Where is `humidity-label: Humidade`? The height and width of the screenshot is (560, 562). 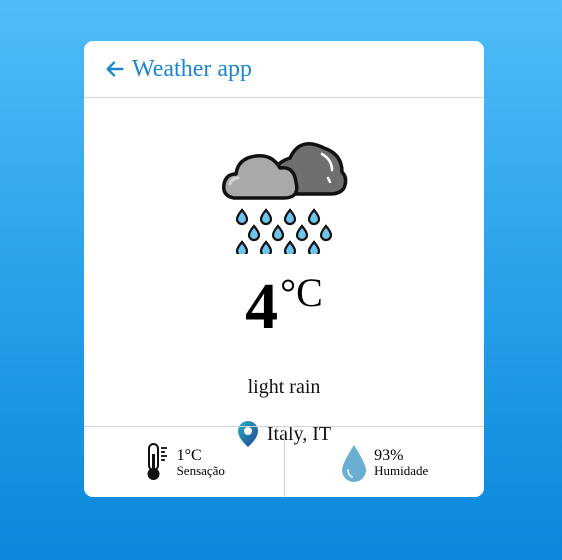 humidity-label: Humidade is located at coordinates (401, 470).